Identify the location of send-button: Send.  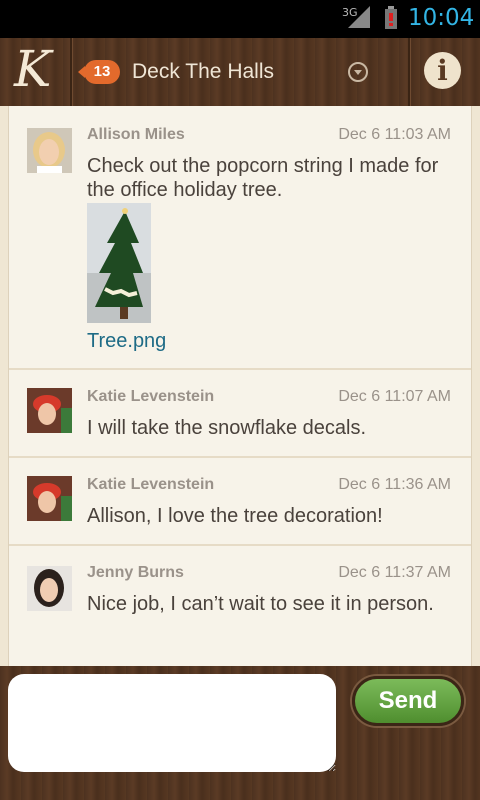
(408, 701).